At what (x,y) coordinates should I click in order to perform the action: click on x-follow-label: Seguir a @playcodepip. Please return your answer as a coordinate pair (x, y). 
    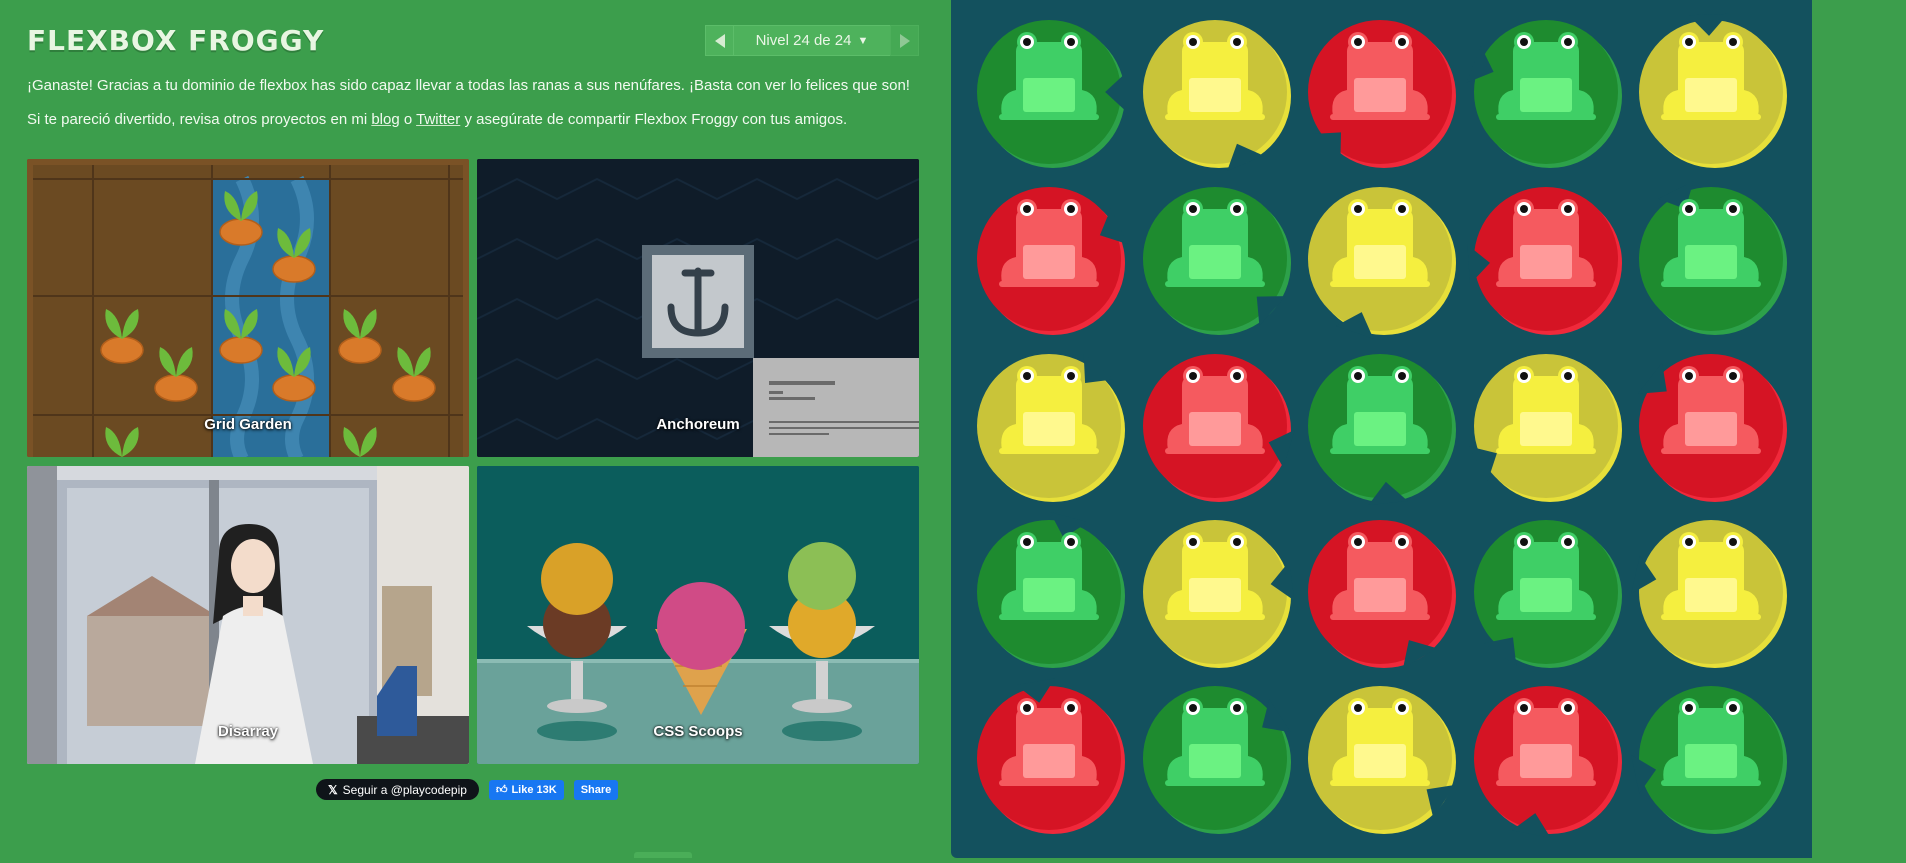
    Looking at the image, I should click on (404, 789).